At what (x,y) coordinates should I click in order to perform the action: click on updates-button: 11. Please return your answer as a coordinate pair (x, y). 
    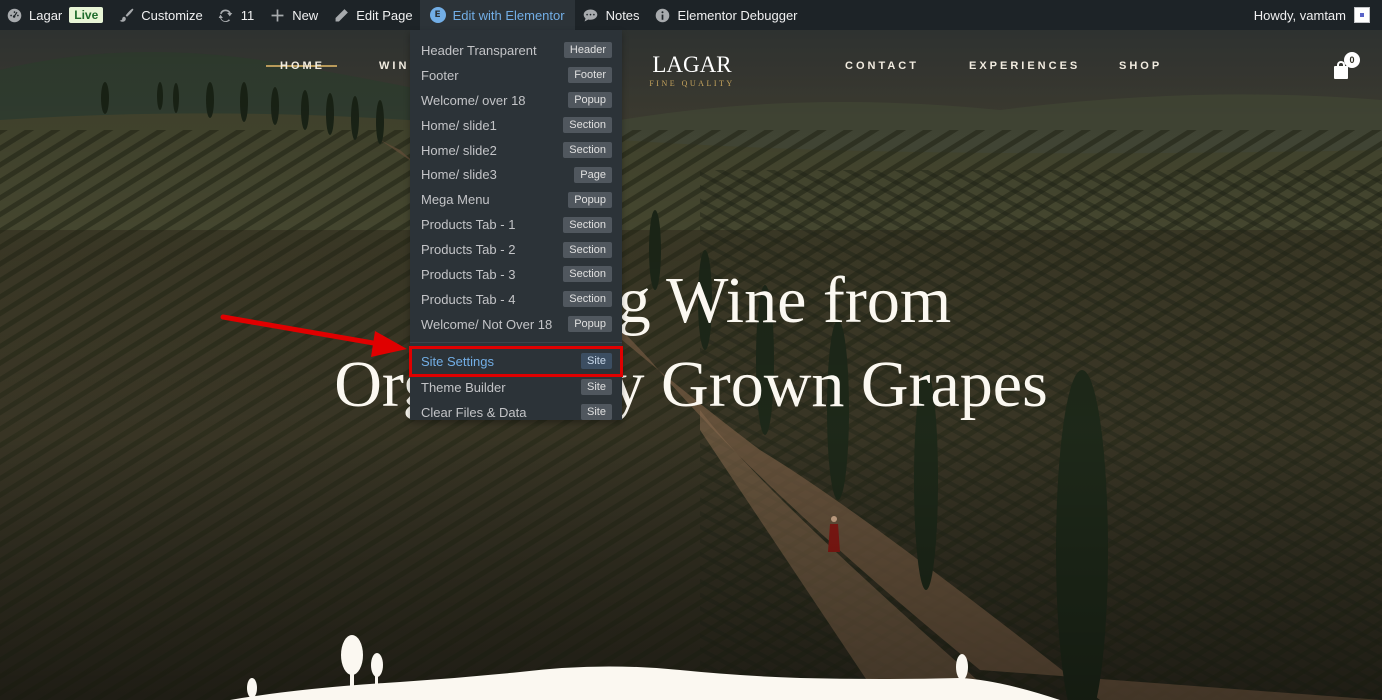
    Looking at the image, I should click on (236, 15).